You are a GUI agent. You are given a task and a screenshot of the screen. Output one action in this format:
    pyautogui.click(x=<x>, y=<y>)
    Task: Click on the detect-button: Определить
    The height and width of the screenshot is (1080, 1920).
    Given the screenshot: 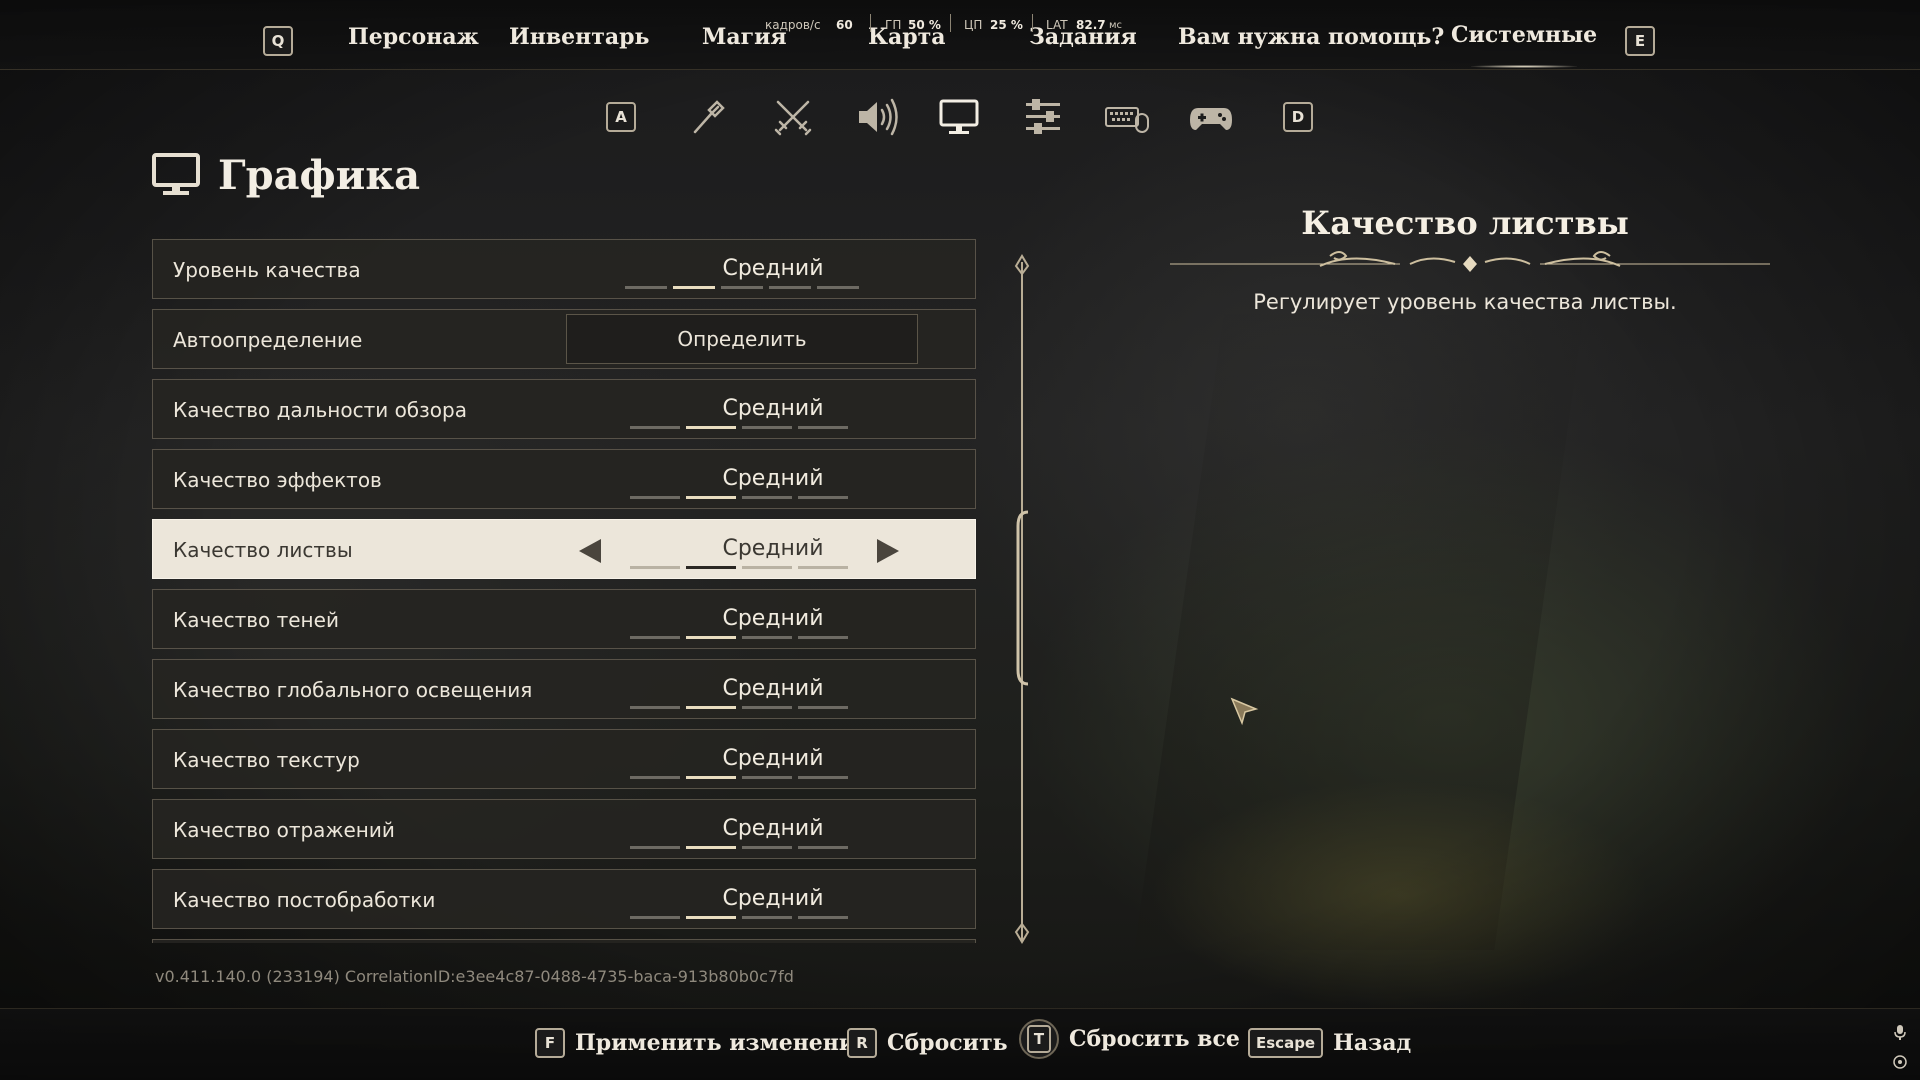 What is the action you would take?
    pyautogui.click(x=742, y=339)
    